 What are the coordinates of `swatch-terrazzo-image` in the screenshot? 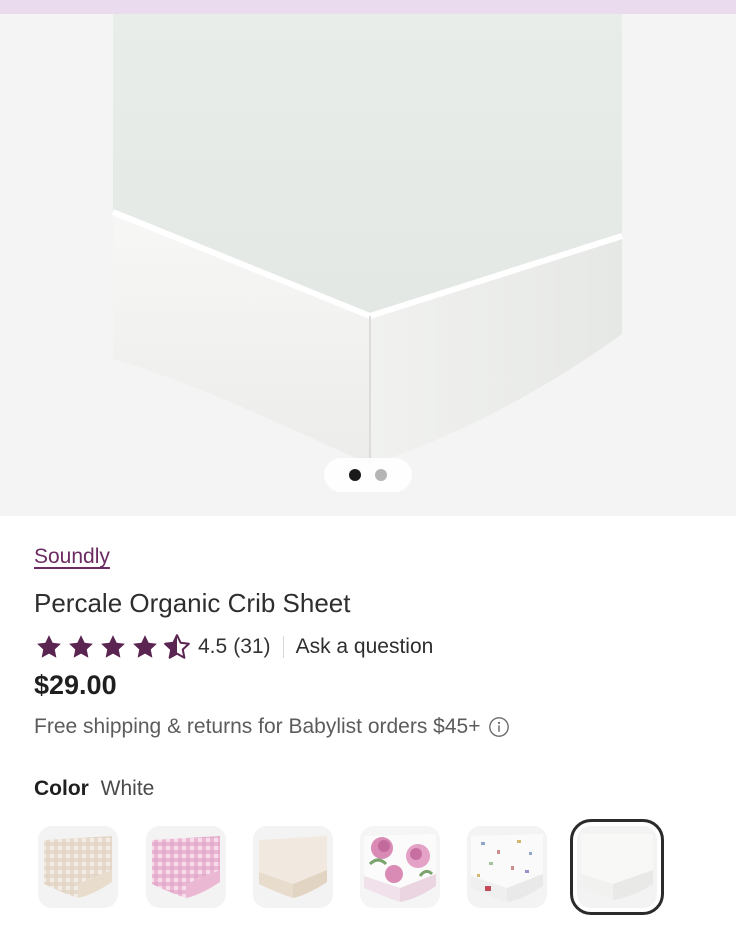 It's located at (507, 867).